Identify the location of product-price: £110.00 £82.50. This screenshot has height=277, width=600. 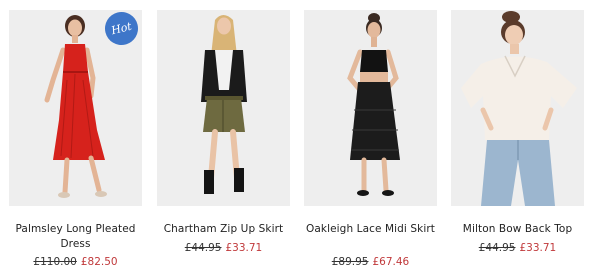
(75, 262).